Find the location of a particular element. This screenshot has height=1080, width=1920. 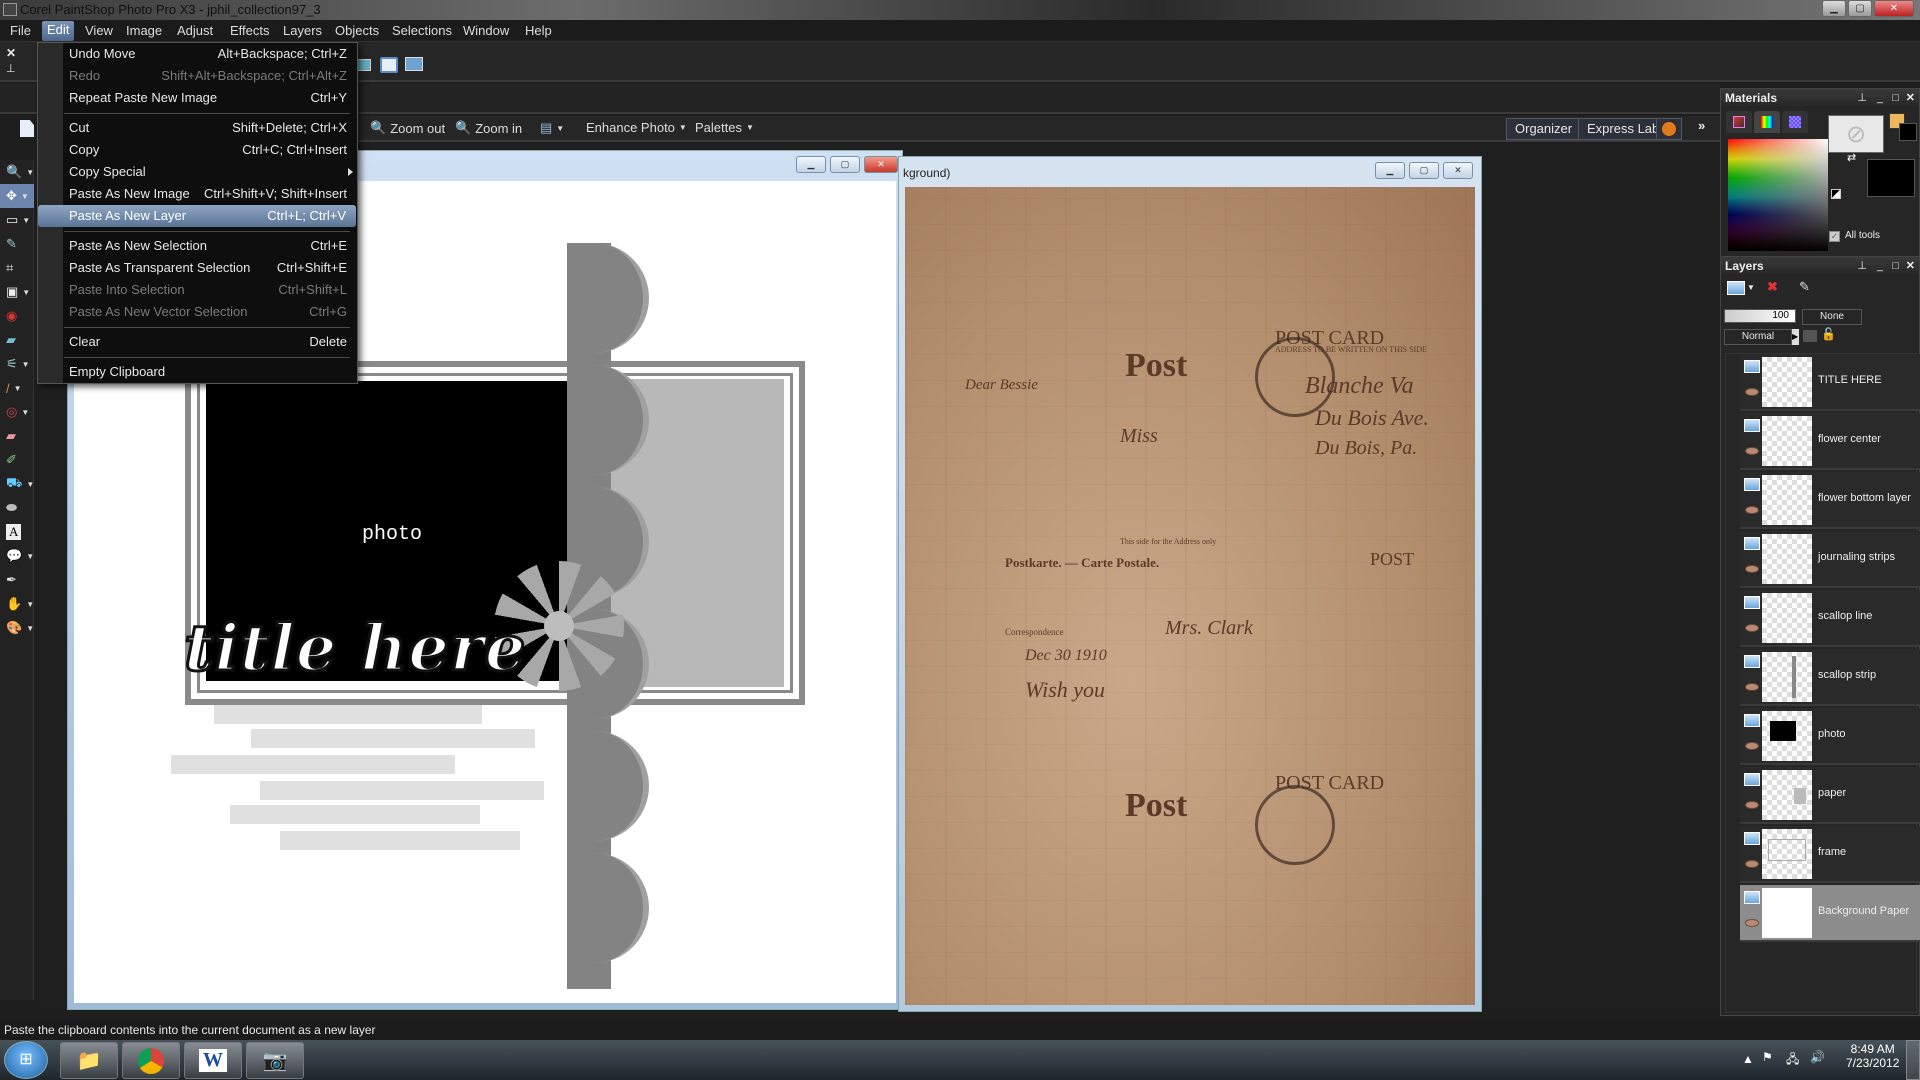

organizer-button: Organizer is located at coordinates (1544, 129).